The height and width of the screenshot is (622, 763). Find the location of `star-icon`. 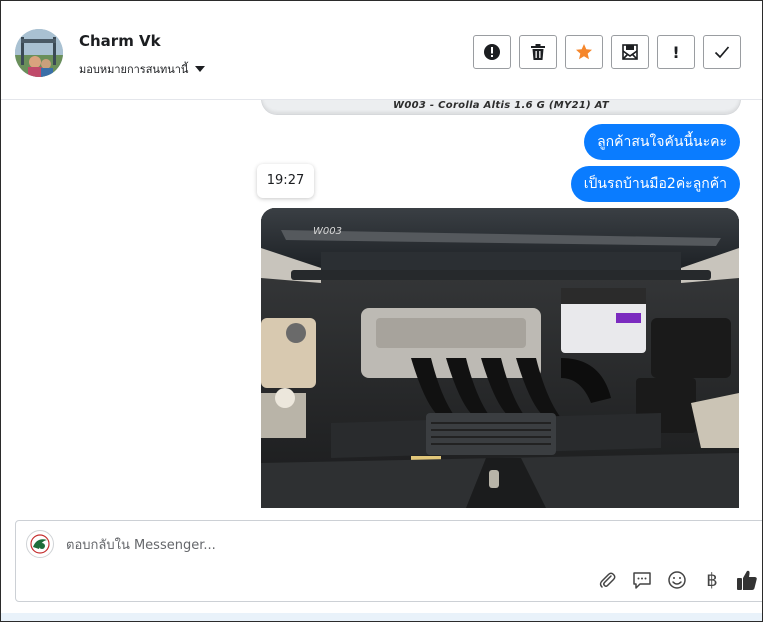

star-icon is located at coordinates (584, 52).